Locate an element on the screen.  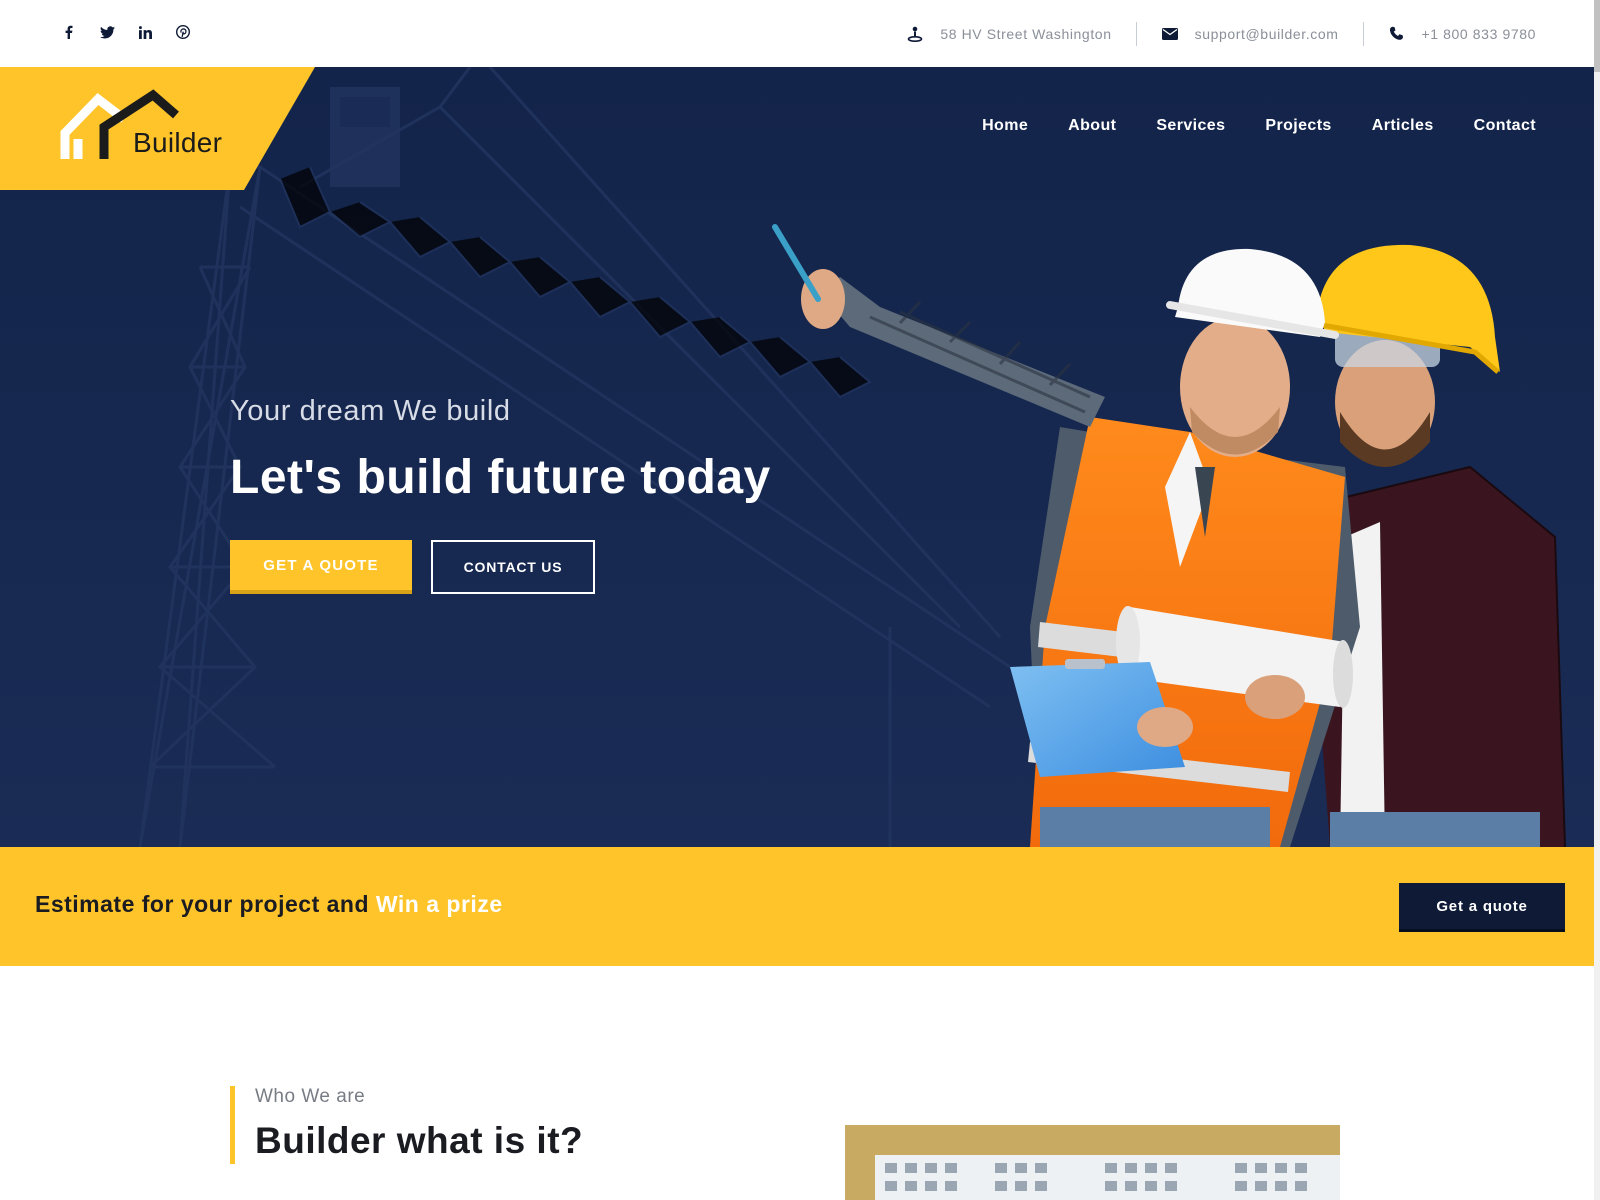
hero-title: Let's build future today is located at coordinates (500, 477).